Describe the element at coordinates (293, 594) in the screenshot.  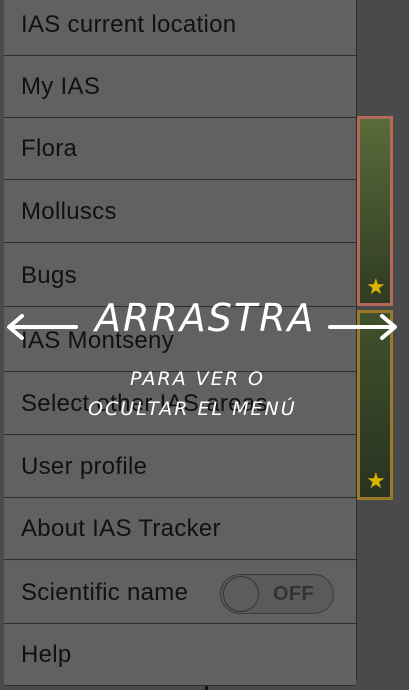
I see `toggle-state-label: OFF` at that location.